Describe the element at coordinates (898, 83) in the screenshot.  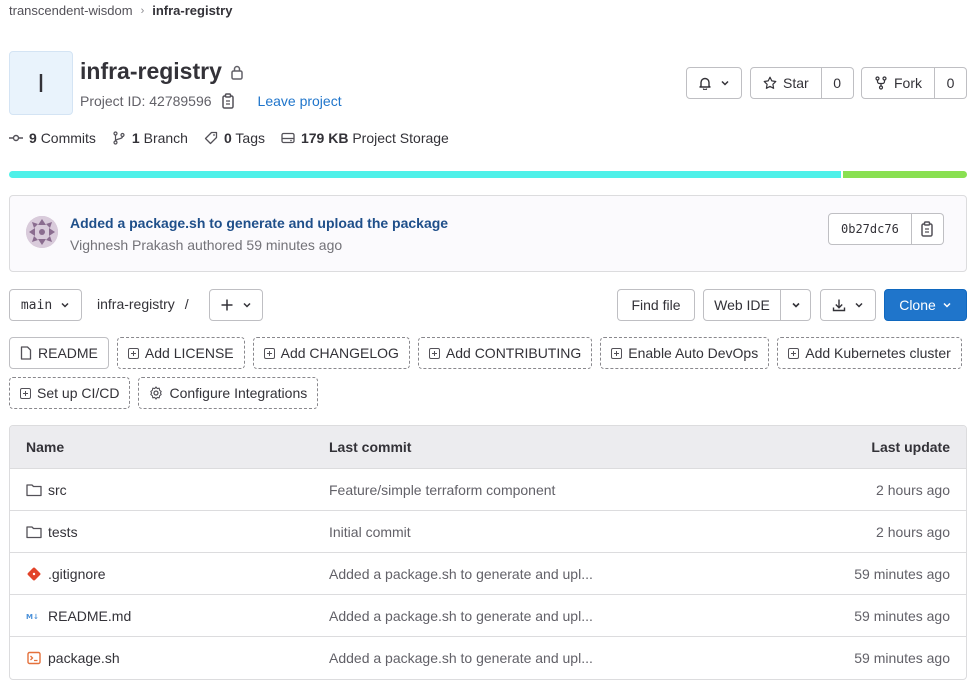
I see `fork-button: Fork` at that location.